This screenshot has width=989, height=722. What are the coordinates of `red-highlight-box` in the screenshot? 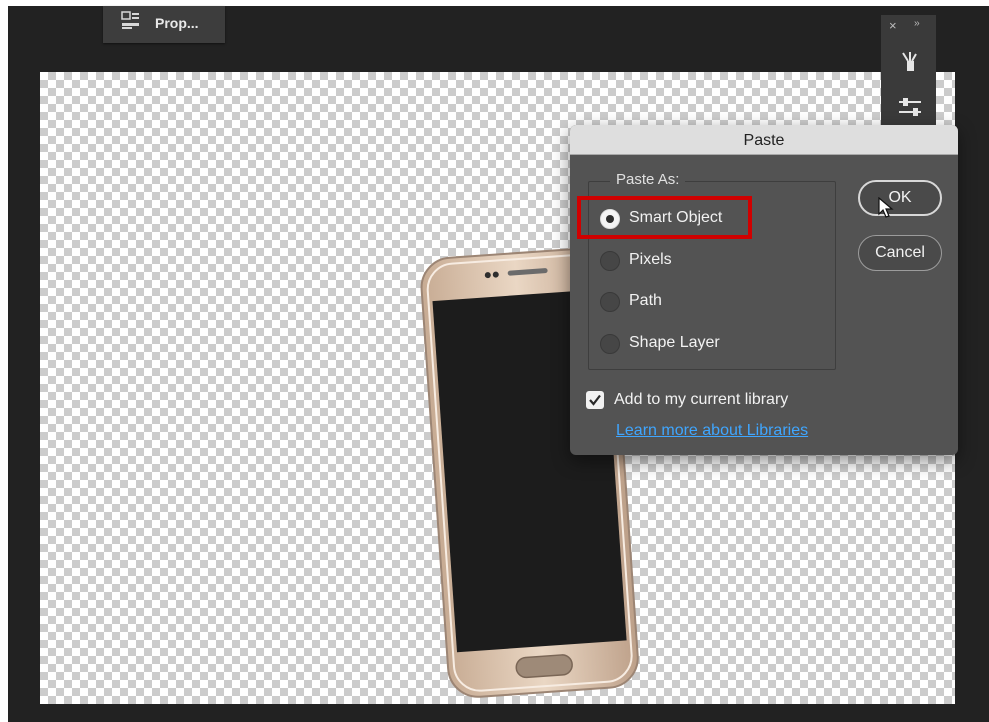 It's located at (664, 217).